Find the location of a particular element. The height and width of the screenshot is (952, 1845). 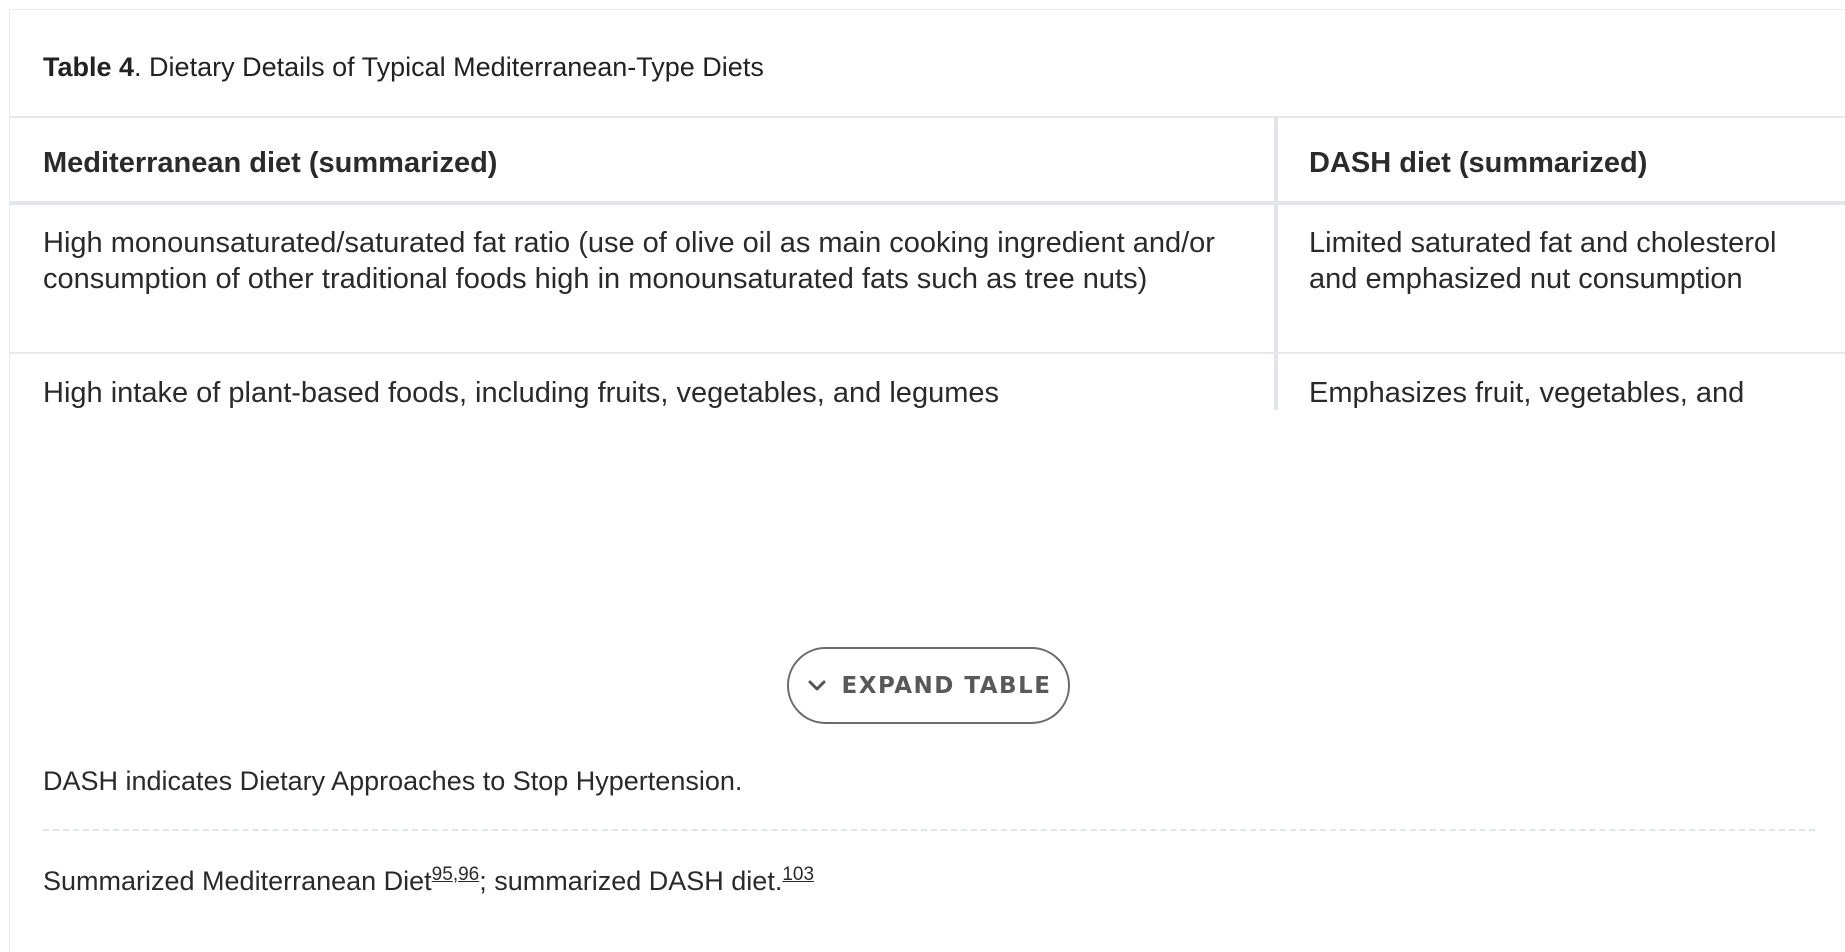

reference-link-96: 96 is located at coordinates (468, 874).